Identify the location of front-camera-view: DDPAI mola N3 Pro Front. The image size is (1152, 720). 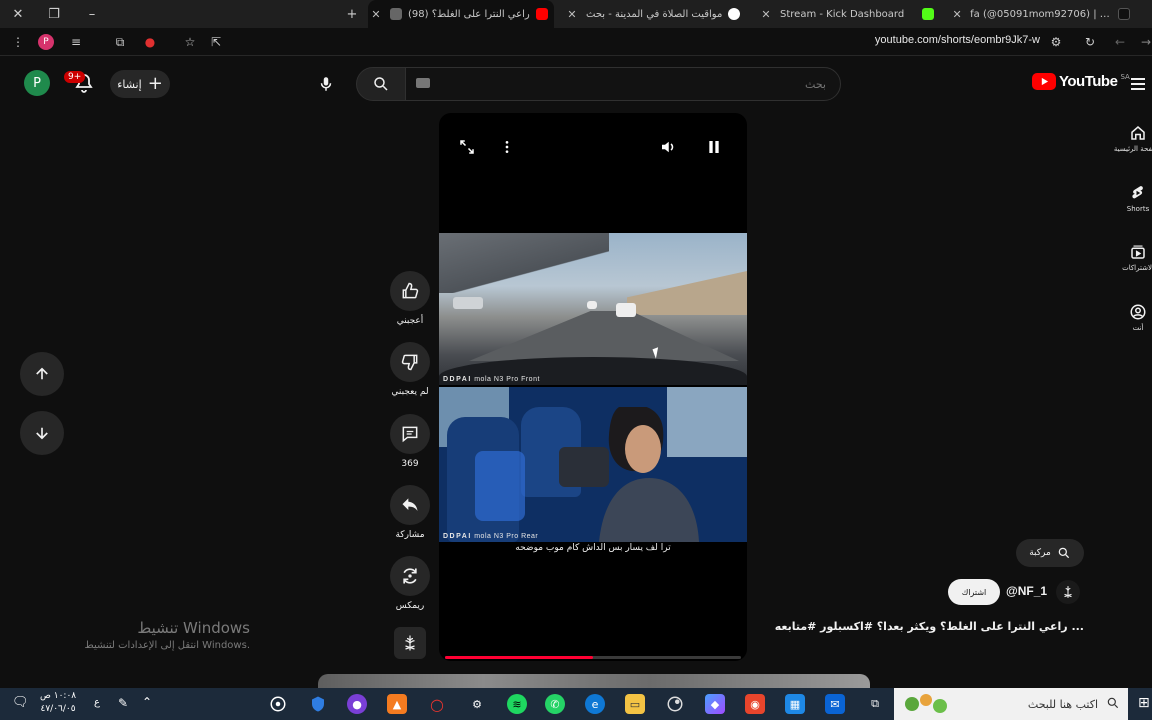
(593, 309).